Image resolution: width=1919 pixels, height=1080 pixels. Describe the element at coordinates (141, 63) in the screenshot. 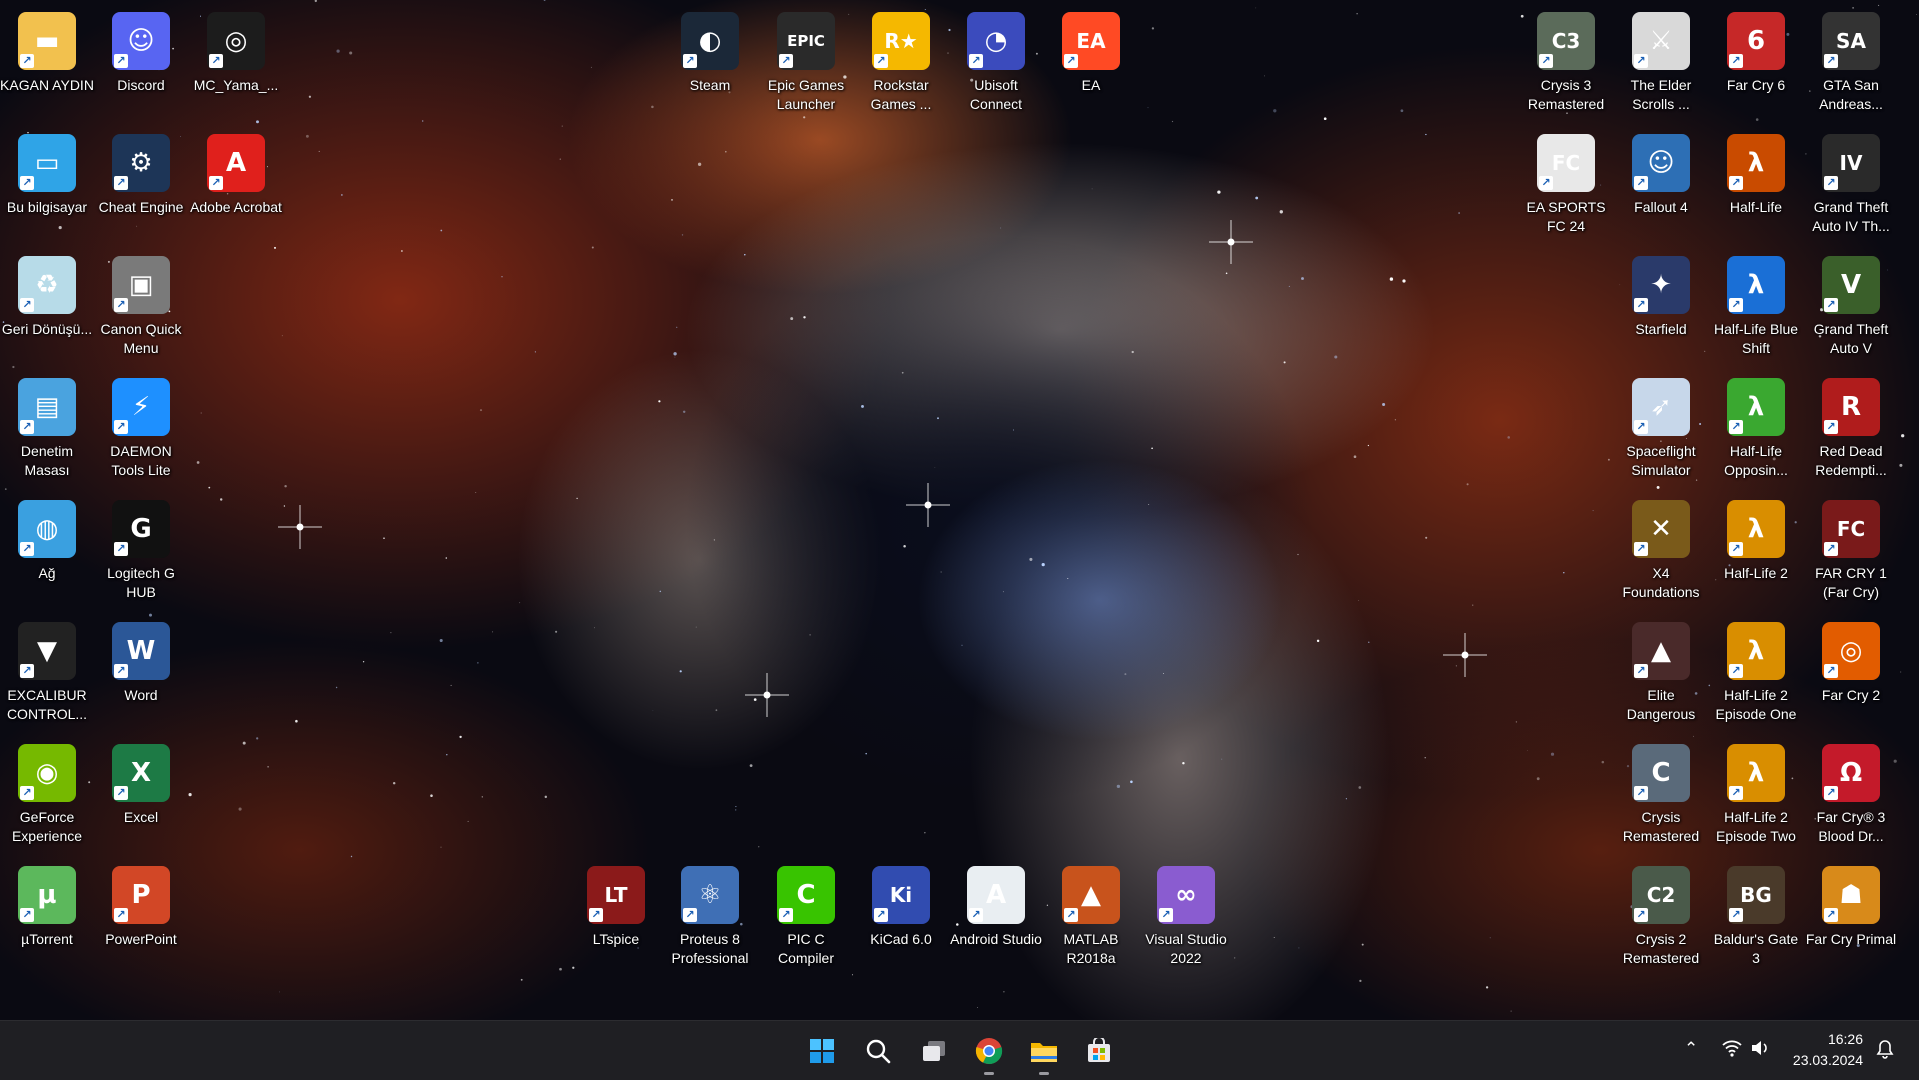

I see `desktop-shortcut-discord: ☺ ↗ Discord` at that location.